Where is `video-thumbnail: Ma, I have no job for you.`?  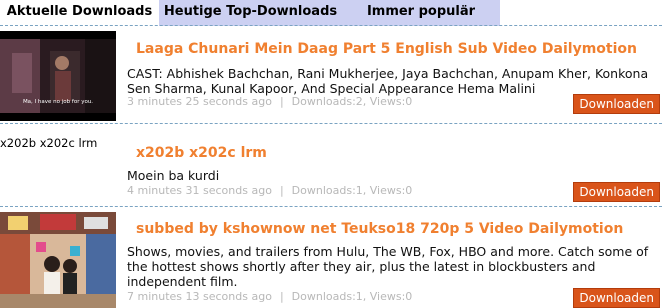
video-thumbnail: Ma, I have no job for you. is located at coordinates (58, 76).